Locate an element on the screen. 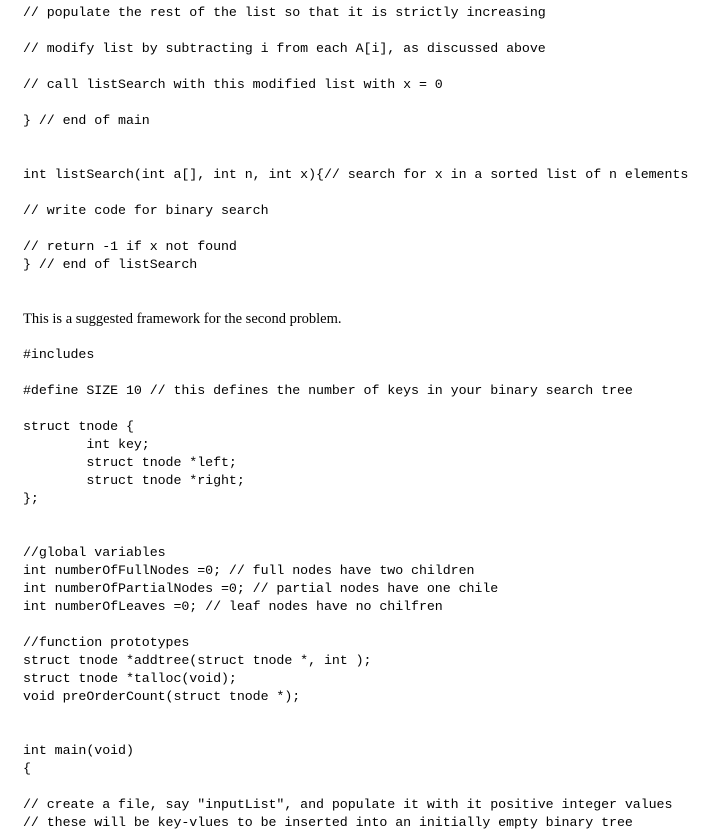  code-line: //function prototypes is located at coordinates (106, 642).